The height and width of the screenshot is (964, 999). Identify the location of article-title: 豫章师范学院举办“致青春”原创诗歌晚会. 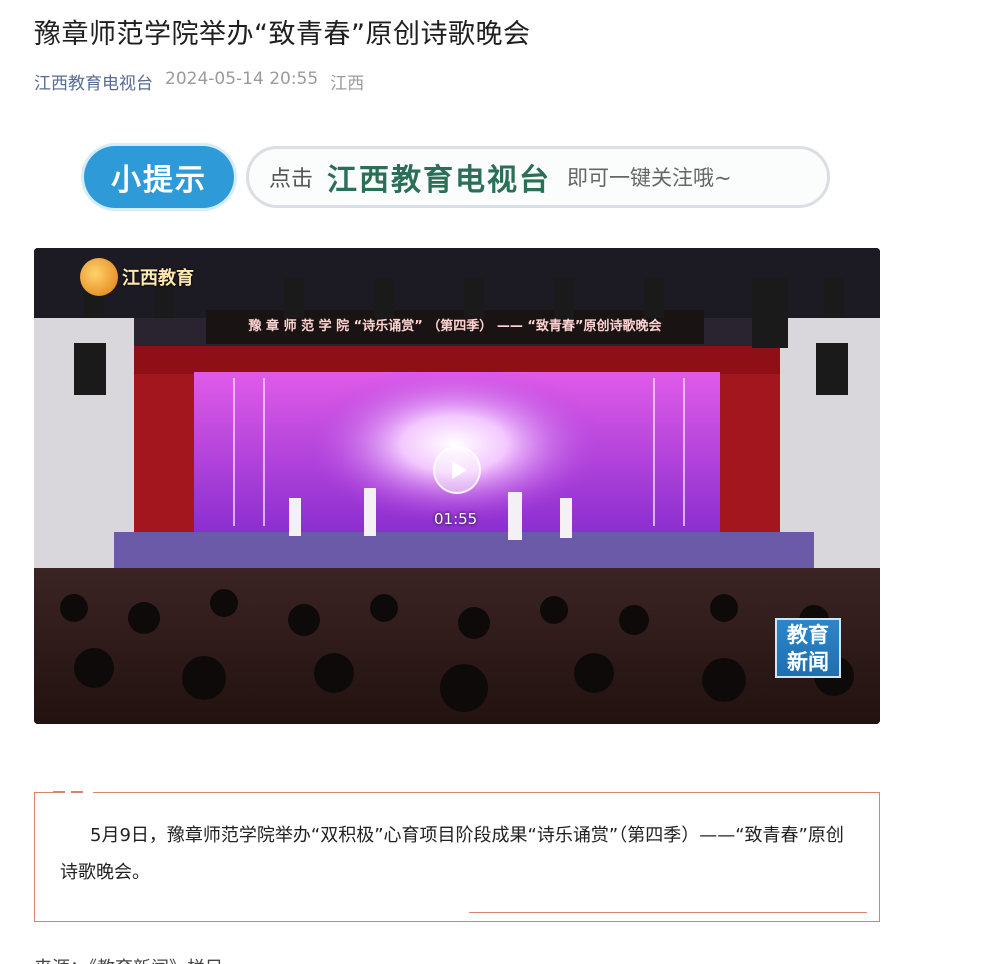
(282, 34).